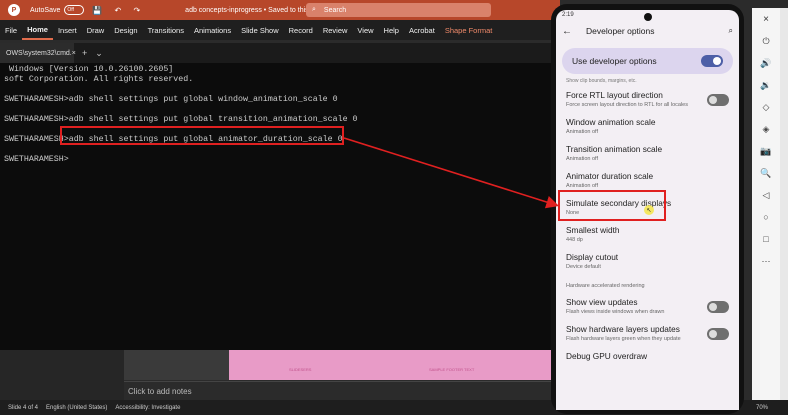 The height and width of the screenshot is (415, 788). Describe the element at coordinates (574, 31) in the screenshot. I see `back-arrow-icon: ←` at that location.